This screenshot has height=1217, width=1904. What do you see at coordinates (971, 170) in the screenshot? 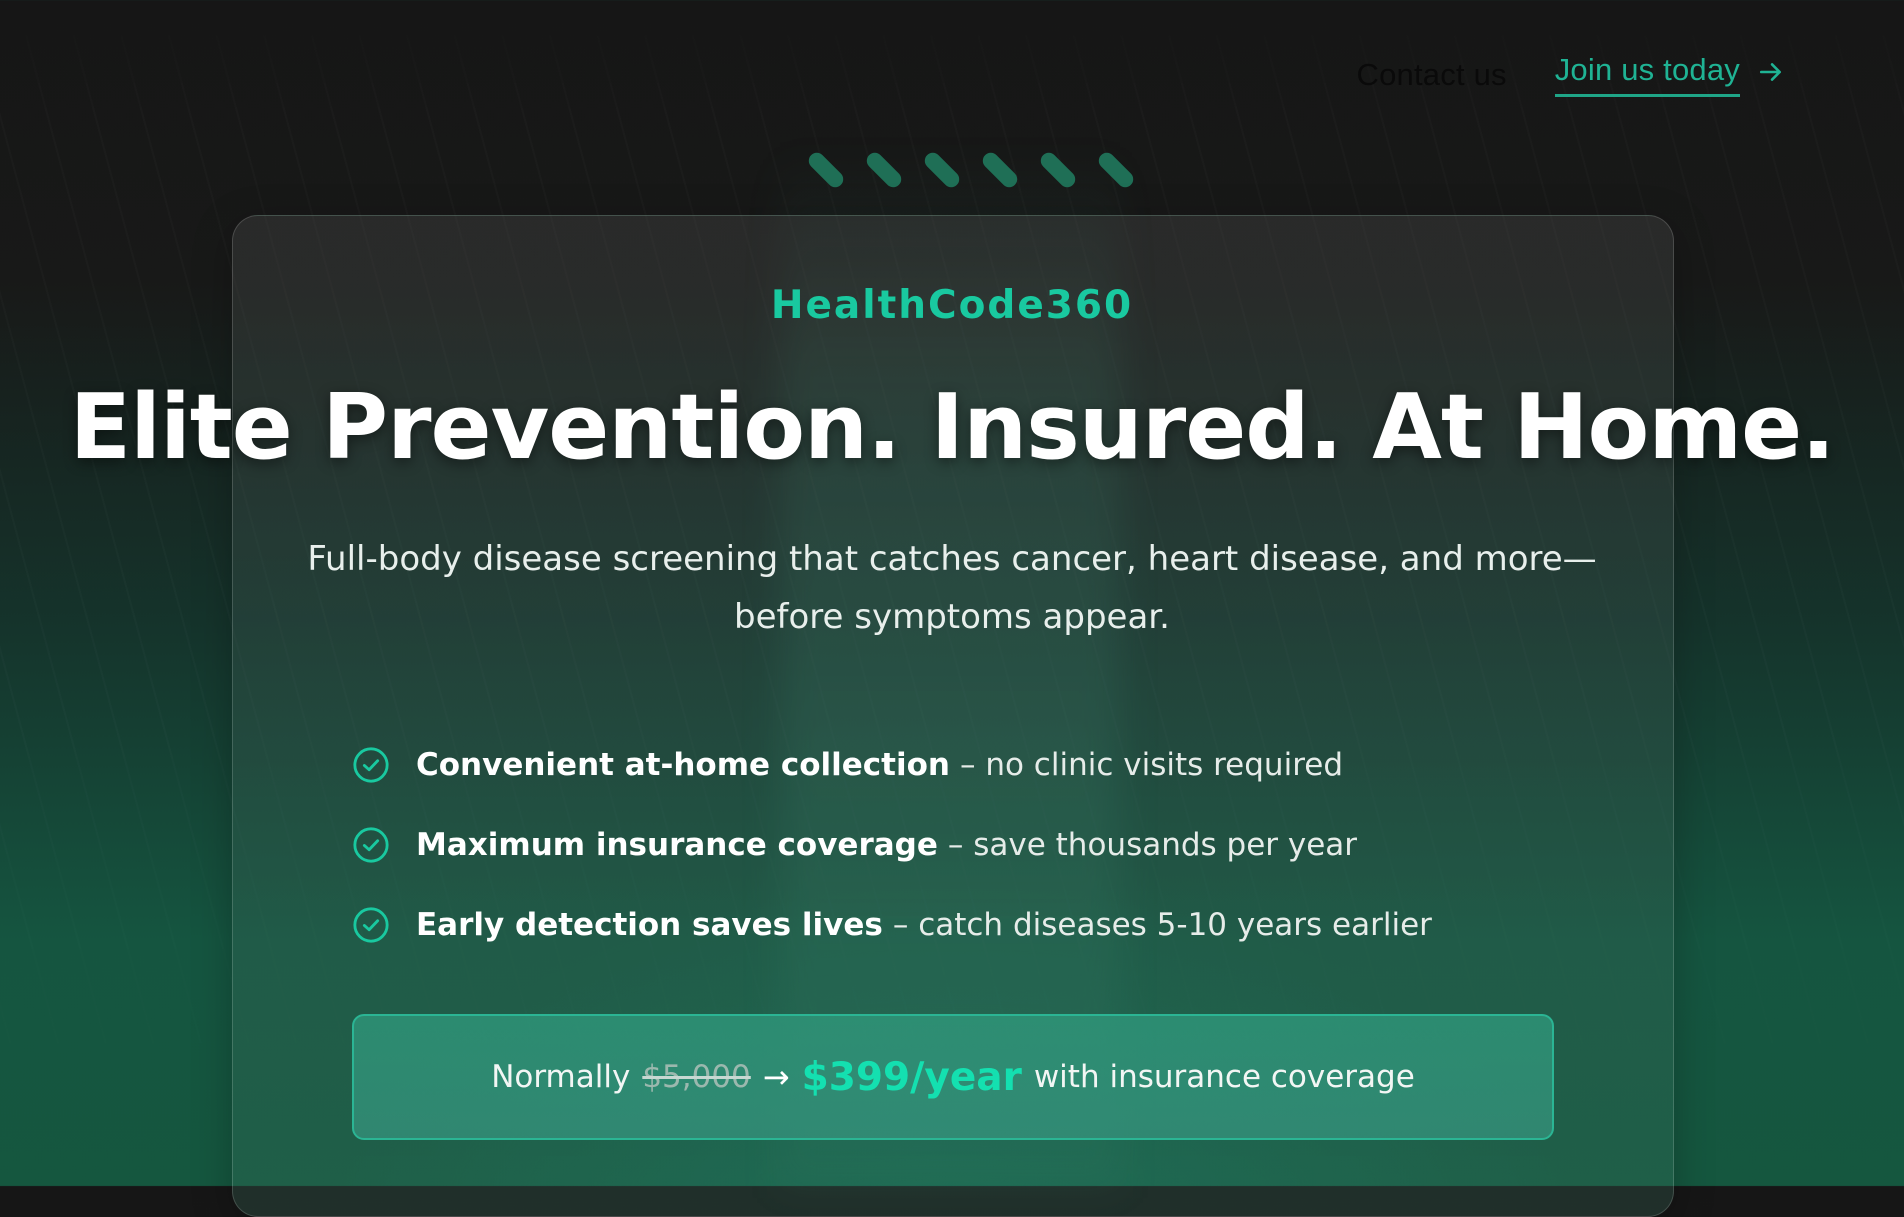
I see `decorative-pills` at bounding box center [971, 170].